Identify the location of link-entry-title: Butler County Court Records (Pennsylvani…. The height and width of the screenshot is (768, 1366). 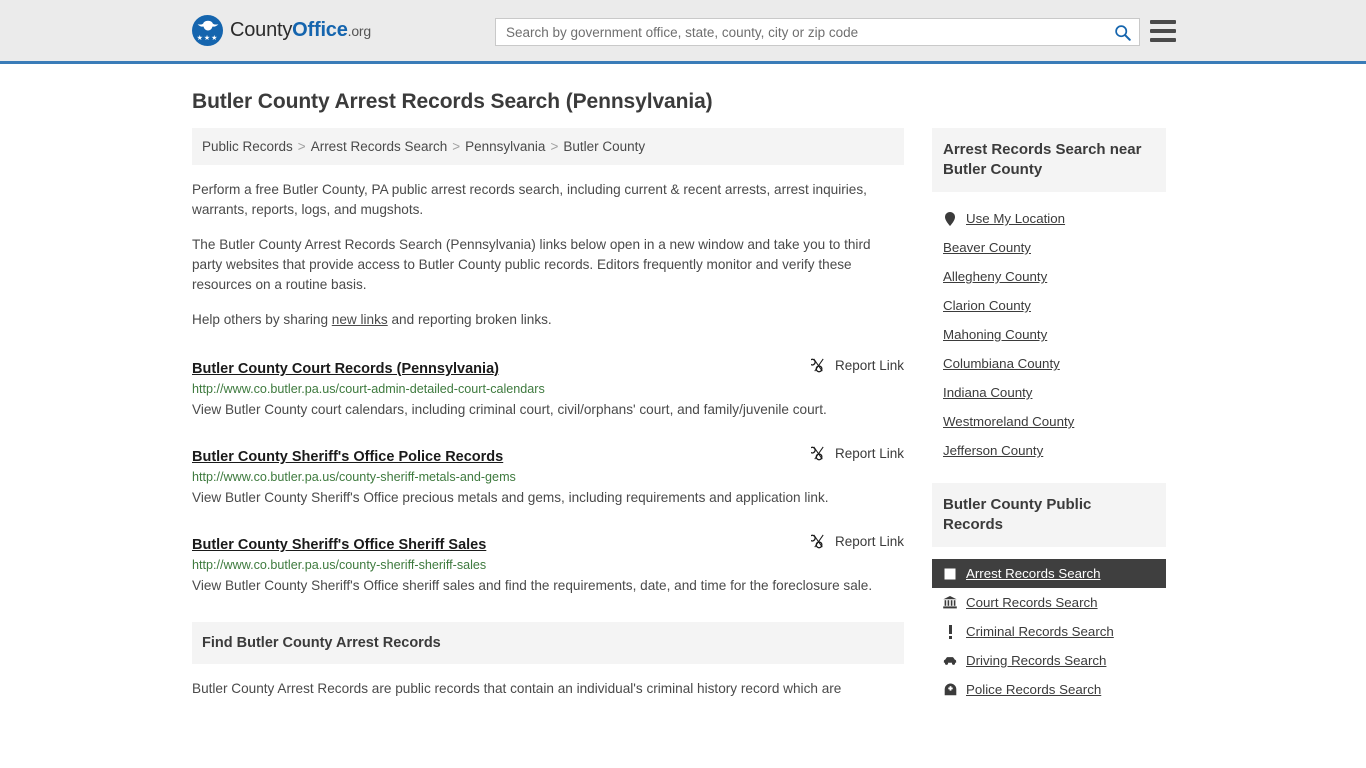
(345, 369).